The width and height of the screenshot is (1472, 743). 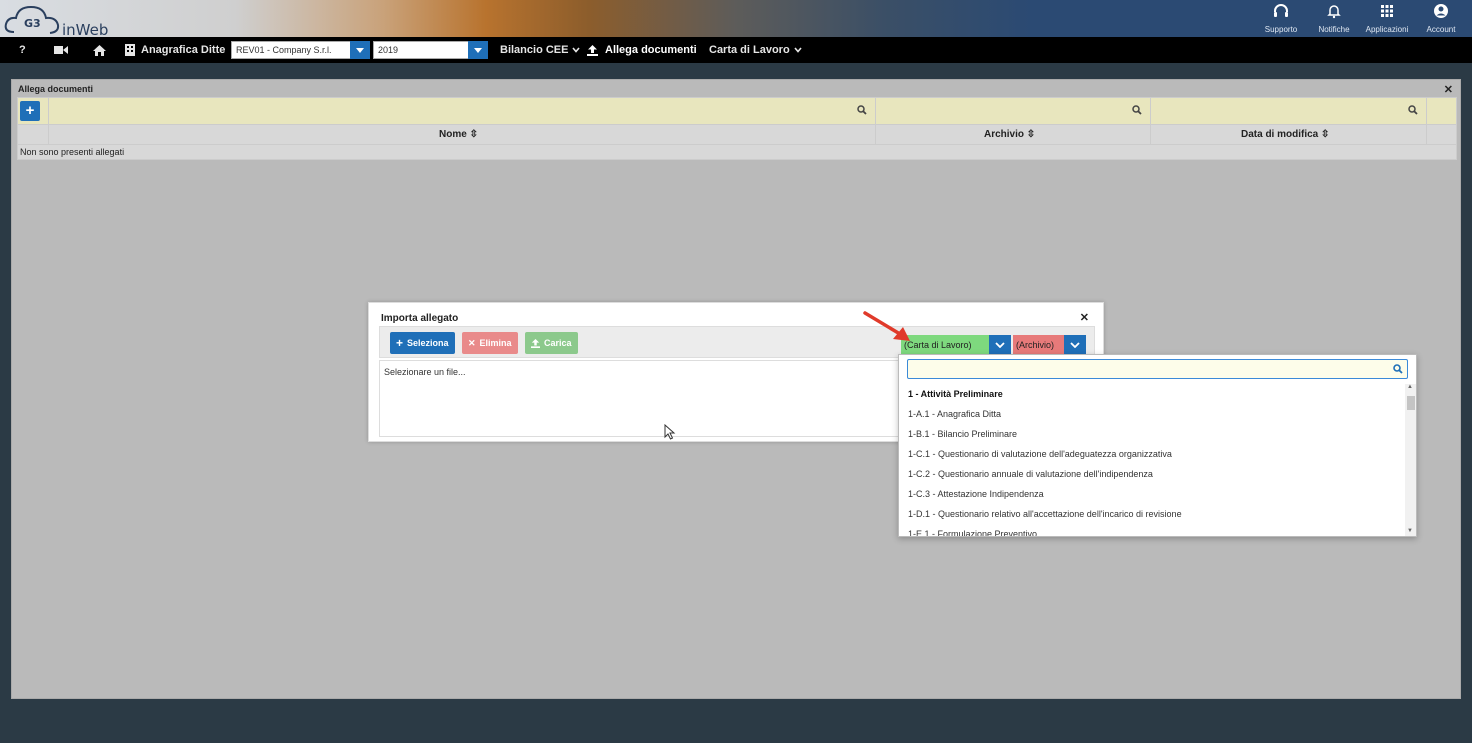 I want to click on dialog-title: Importa allegato, so click(x=420, y=318).